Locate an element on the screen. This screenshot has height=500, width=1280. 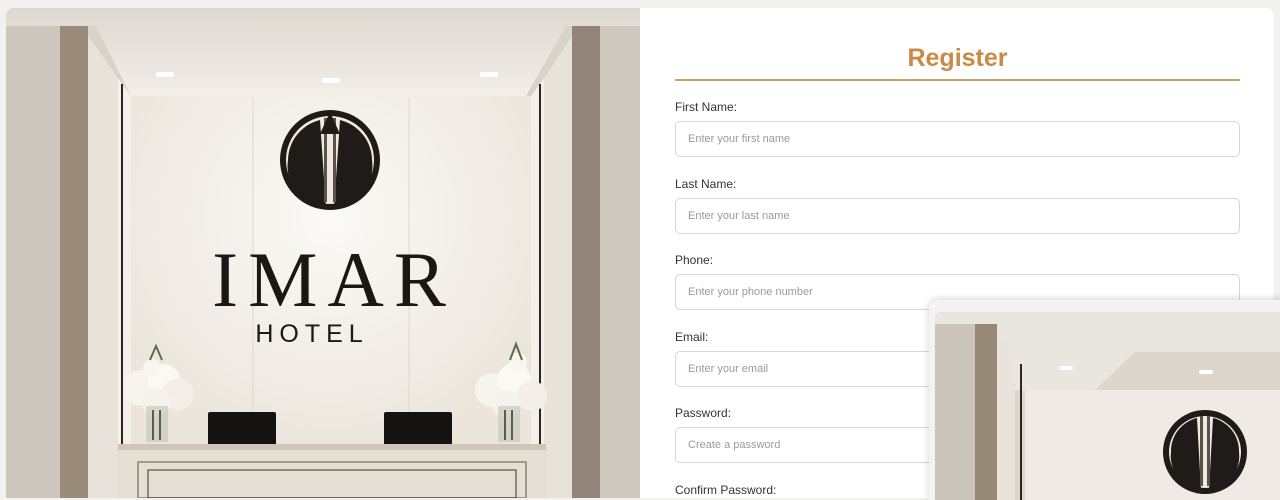
form-title: Register is located at coordinates (957, 58).